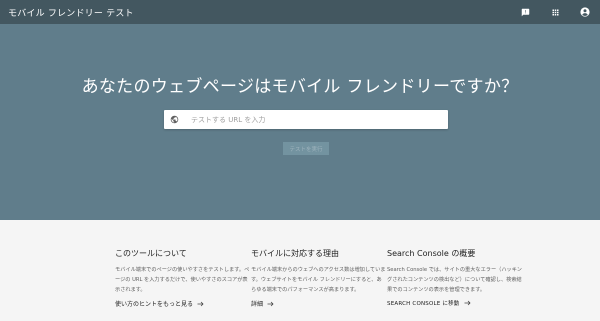  Describe the element at coordinates (585, 12) in the screenshot. I see `account-icon` at that location.